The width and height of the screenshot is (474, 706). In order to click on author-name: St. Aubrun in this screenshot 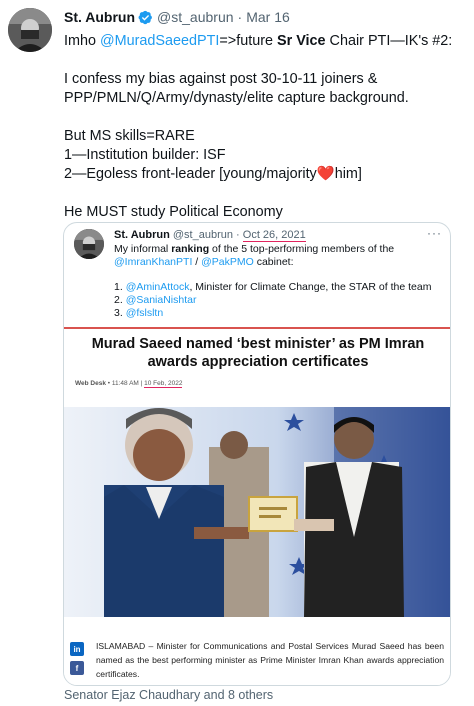, I will do `click(99, 17)`.